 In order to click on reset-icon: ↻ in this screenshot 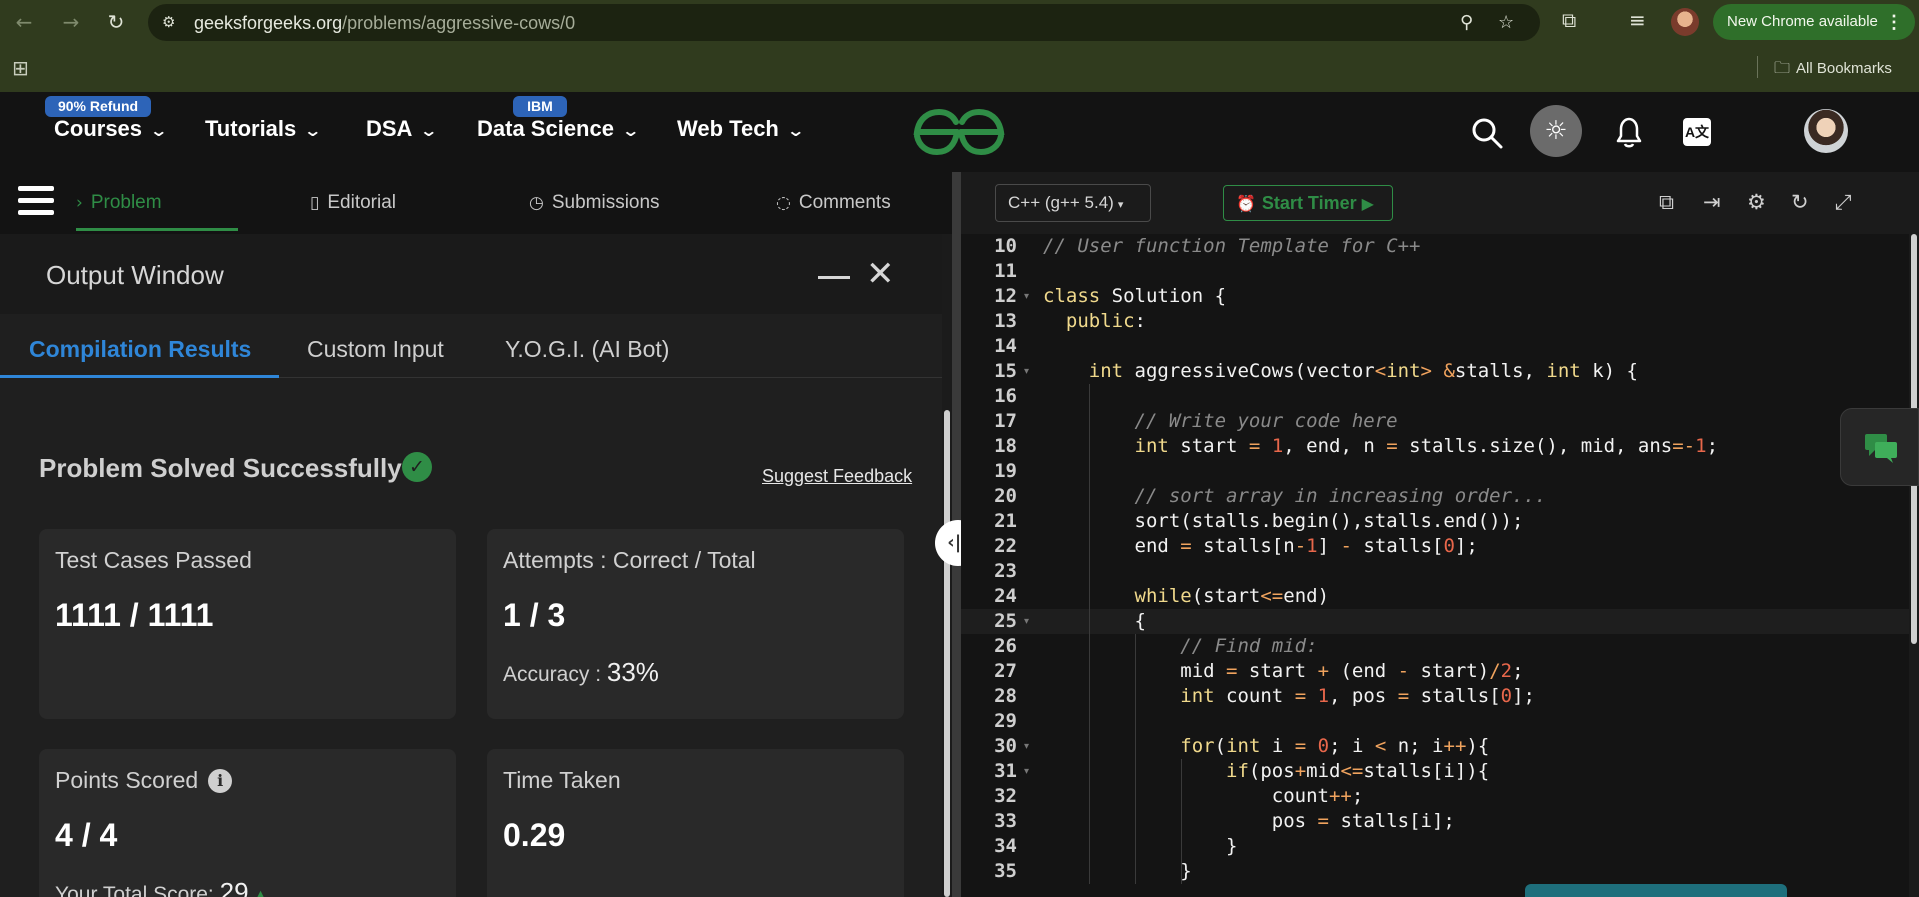, I will do `click(1800, 202)`.